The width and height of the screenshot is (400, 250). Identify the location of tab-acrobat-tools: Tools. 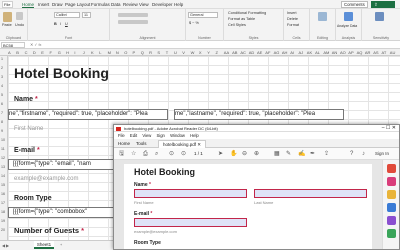
(141, 143).